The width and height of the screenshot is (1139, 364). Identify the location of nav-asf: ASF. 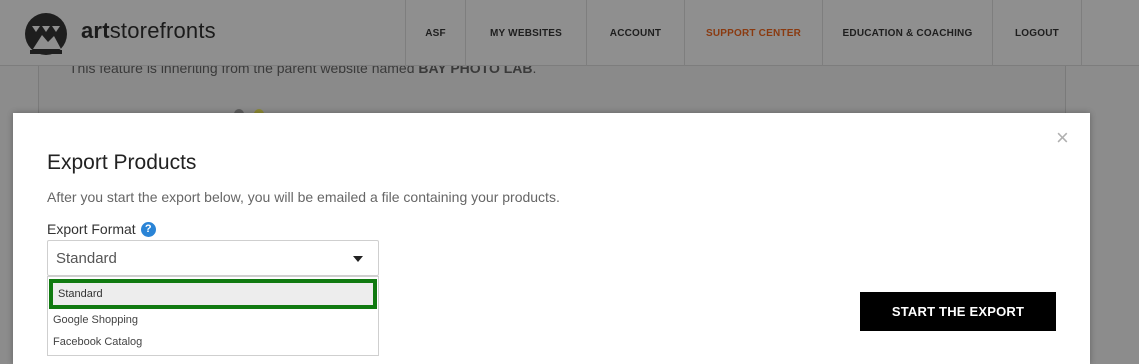
(435, 33).